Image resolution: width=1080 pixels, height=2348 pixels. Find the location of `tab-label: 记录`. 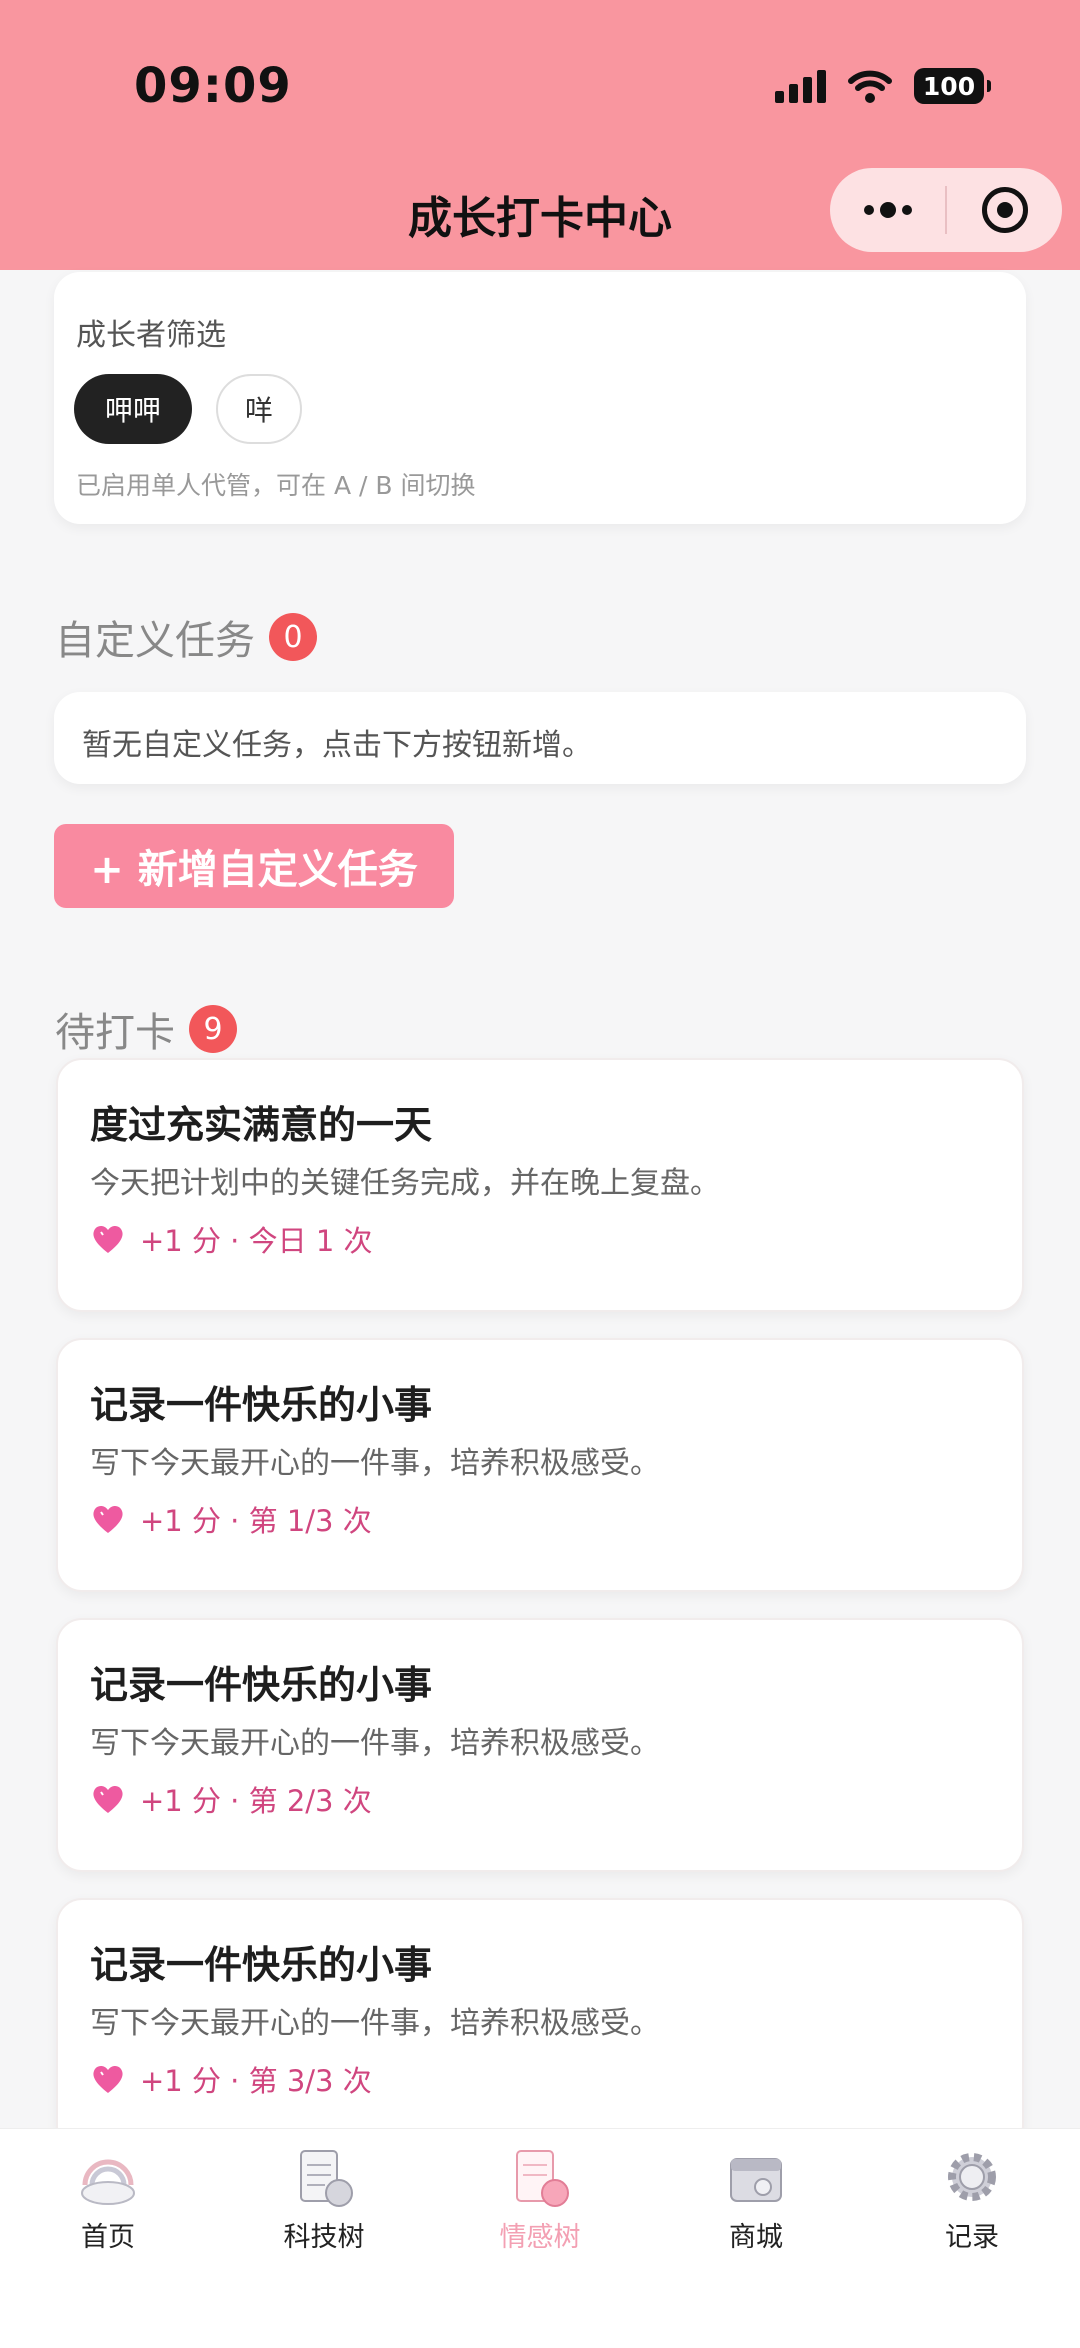

tab-label: 记录 is located at coordinates (972, 2237).